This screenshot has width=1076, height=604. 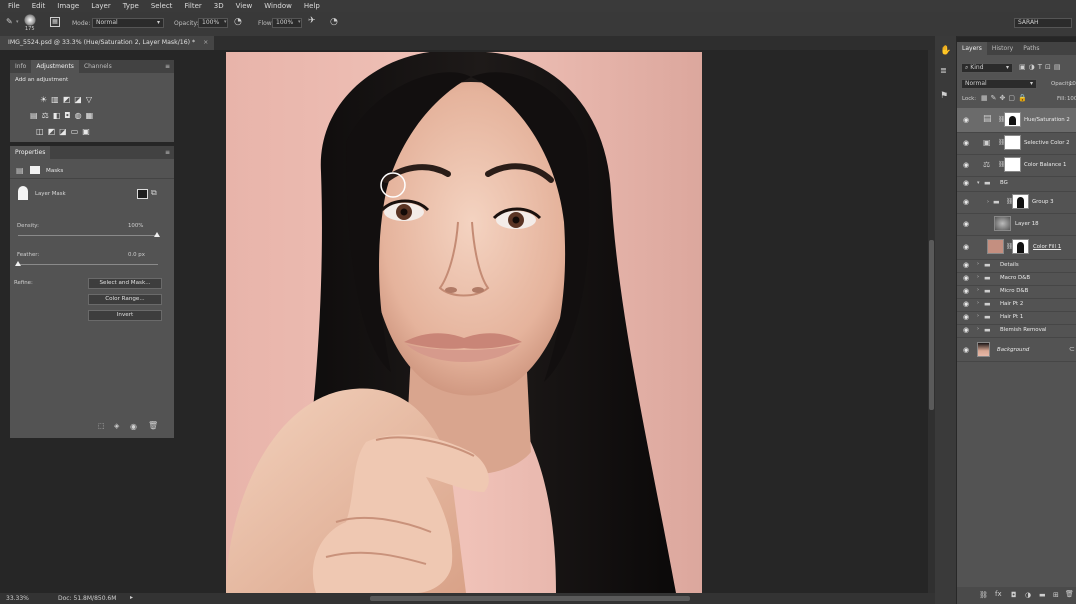 I want to click on layer-row-macro-db: ◉ › ▬ Macro D&B, so click(x=1016, y=279).